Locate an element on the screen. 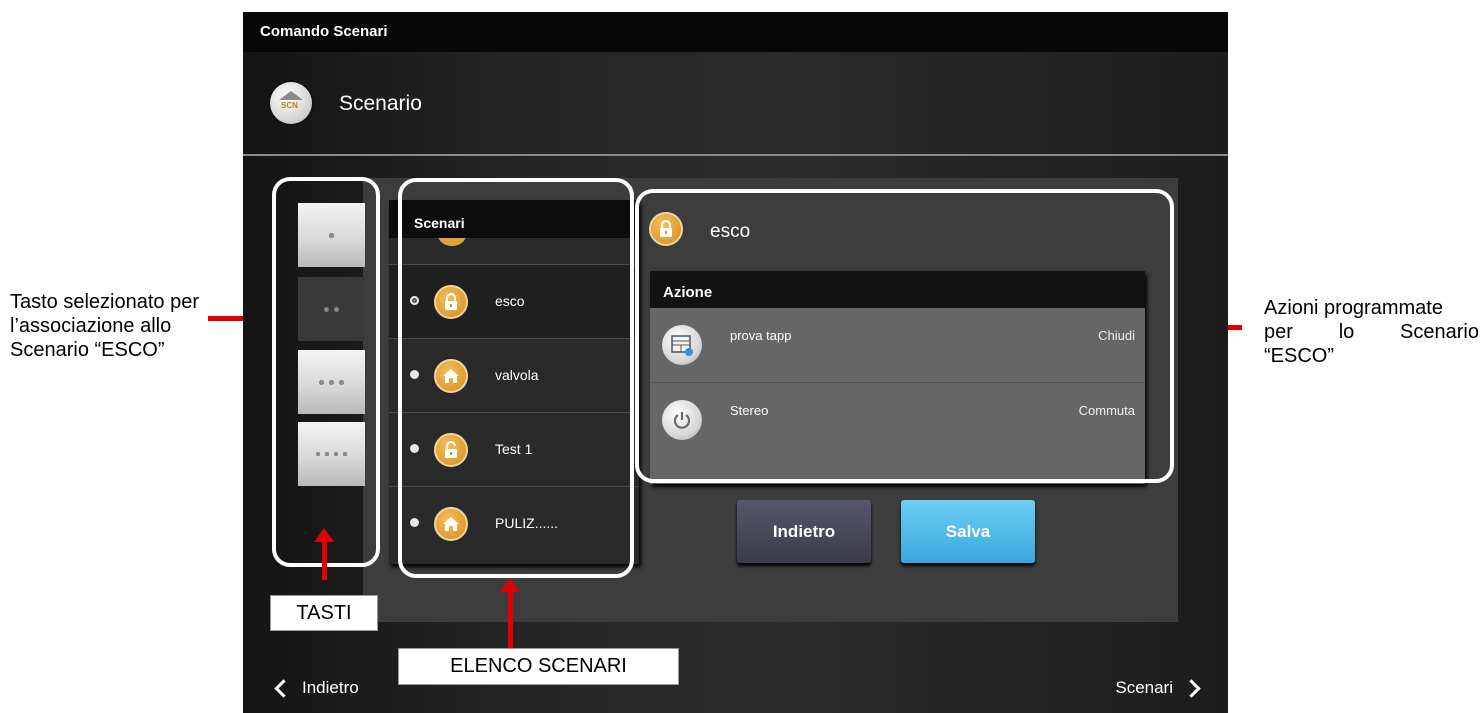  nav-forward: Scenari is located at coordinates (1158, 688).